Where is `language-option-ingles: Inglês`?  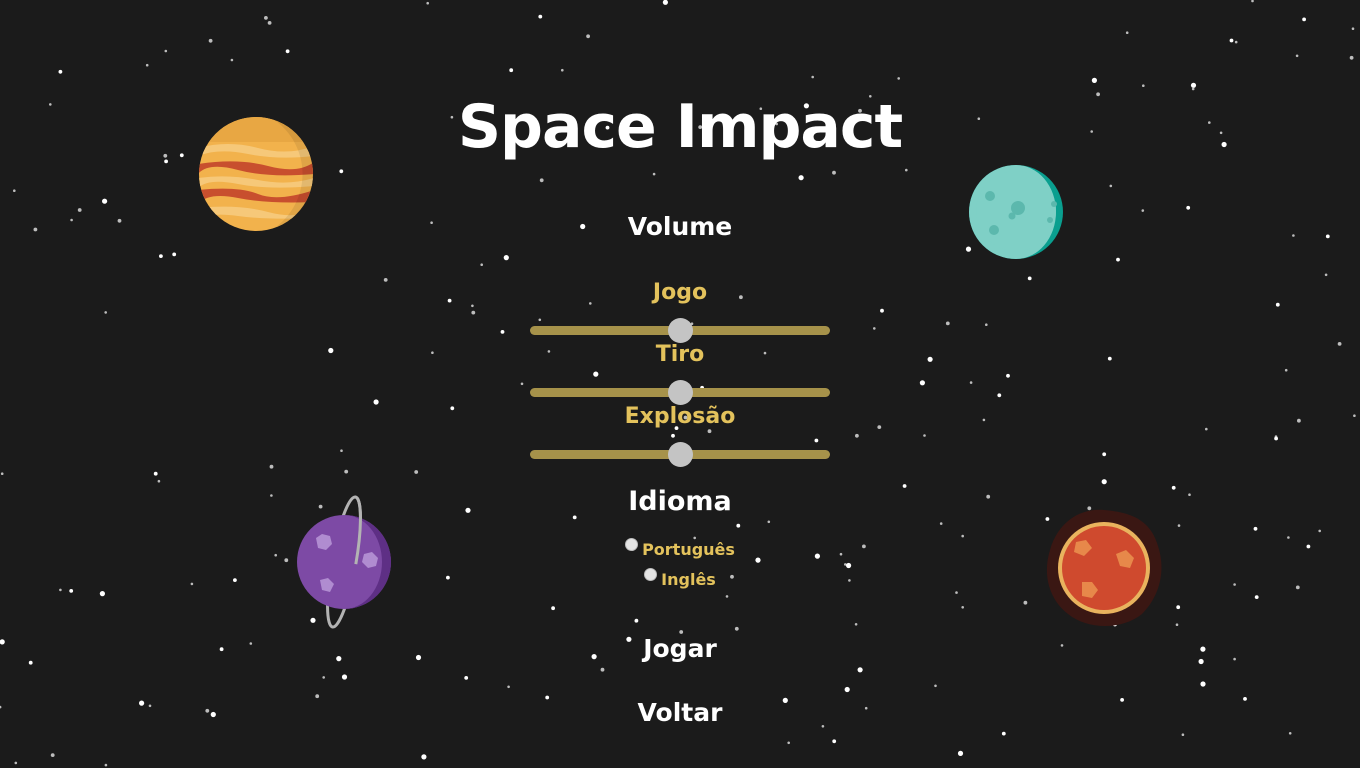 language-option-ingles: Inglês is located at coordinates (680, 578).